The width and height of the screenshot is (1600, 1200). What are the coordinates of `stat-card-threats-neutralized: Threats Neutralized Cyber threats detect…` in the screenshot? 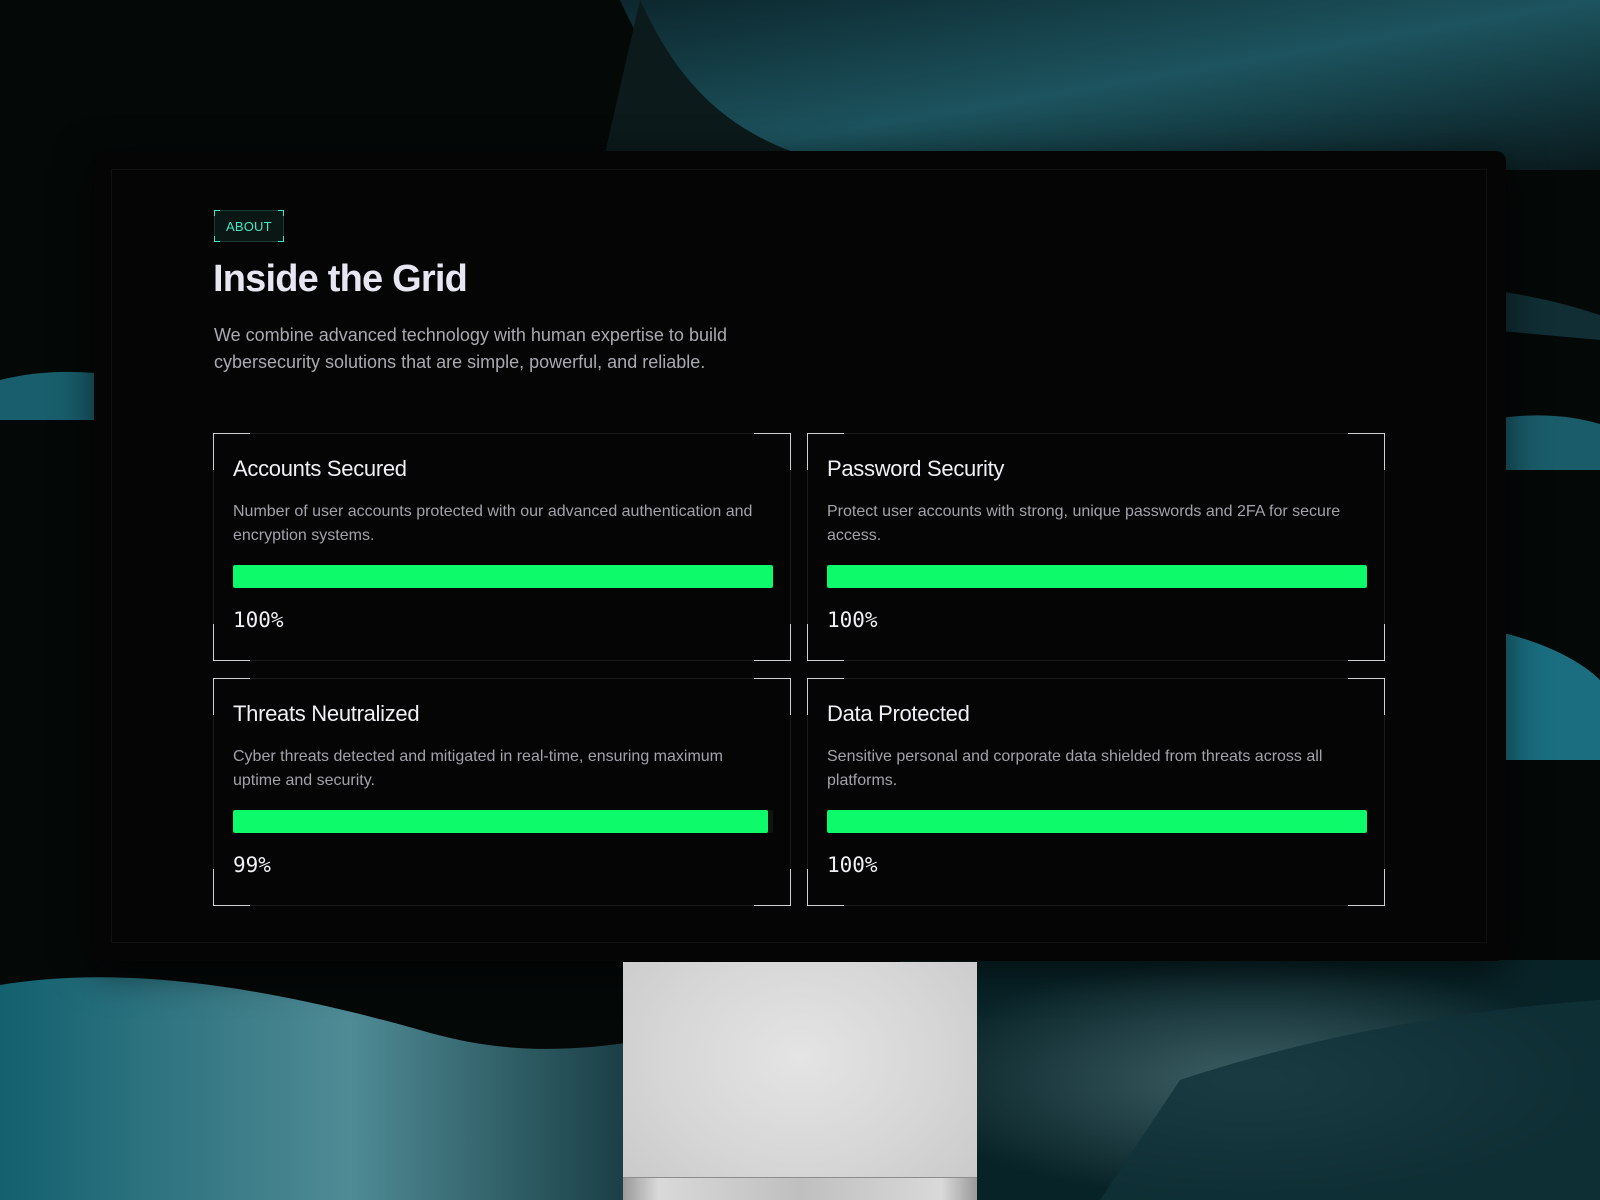 It's located at (502, 792).